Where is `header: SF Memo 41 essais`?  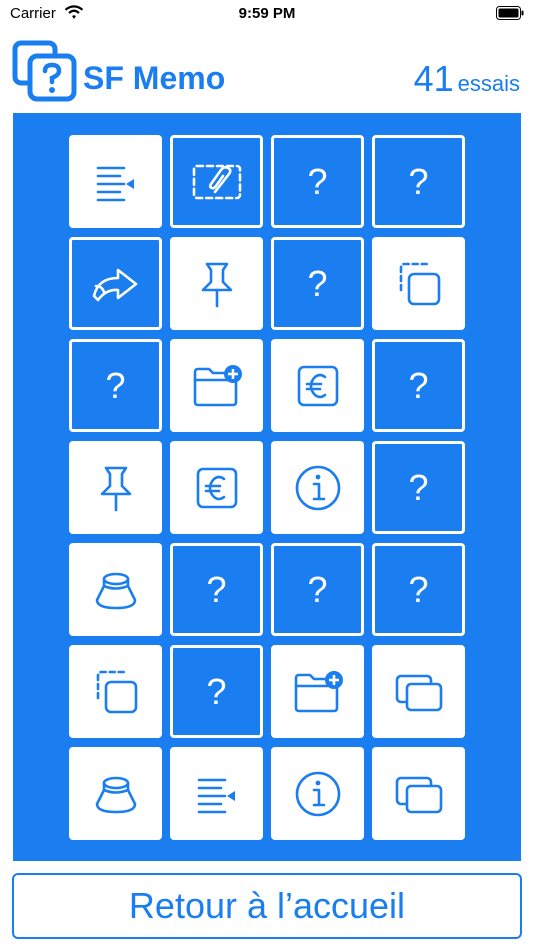
header: SF Memo 41 essais is located at coordinates (267, 70).